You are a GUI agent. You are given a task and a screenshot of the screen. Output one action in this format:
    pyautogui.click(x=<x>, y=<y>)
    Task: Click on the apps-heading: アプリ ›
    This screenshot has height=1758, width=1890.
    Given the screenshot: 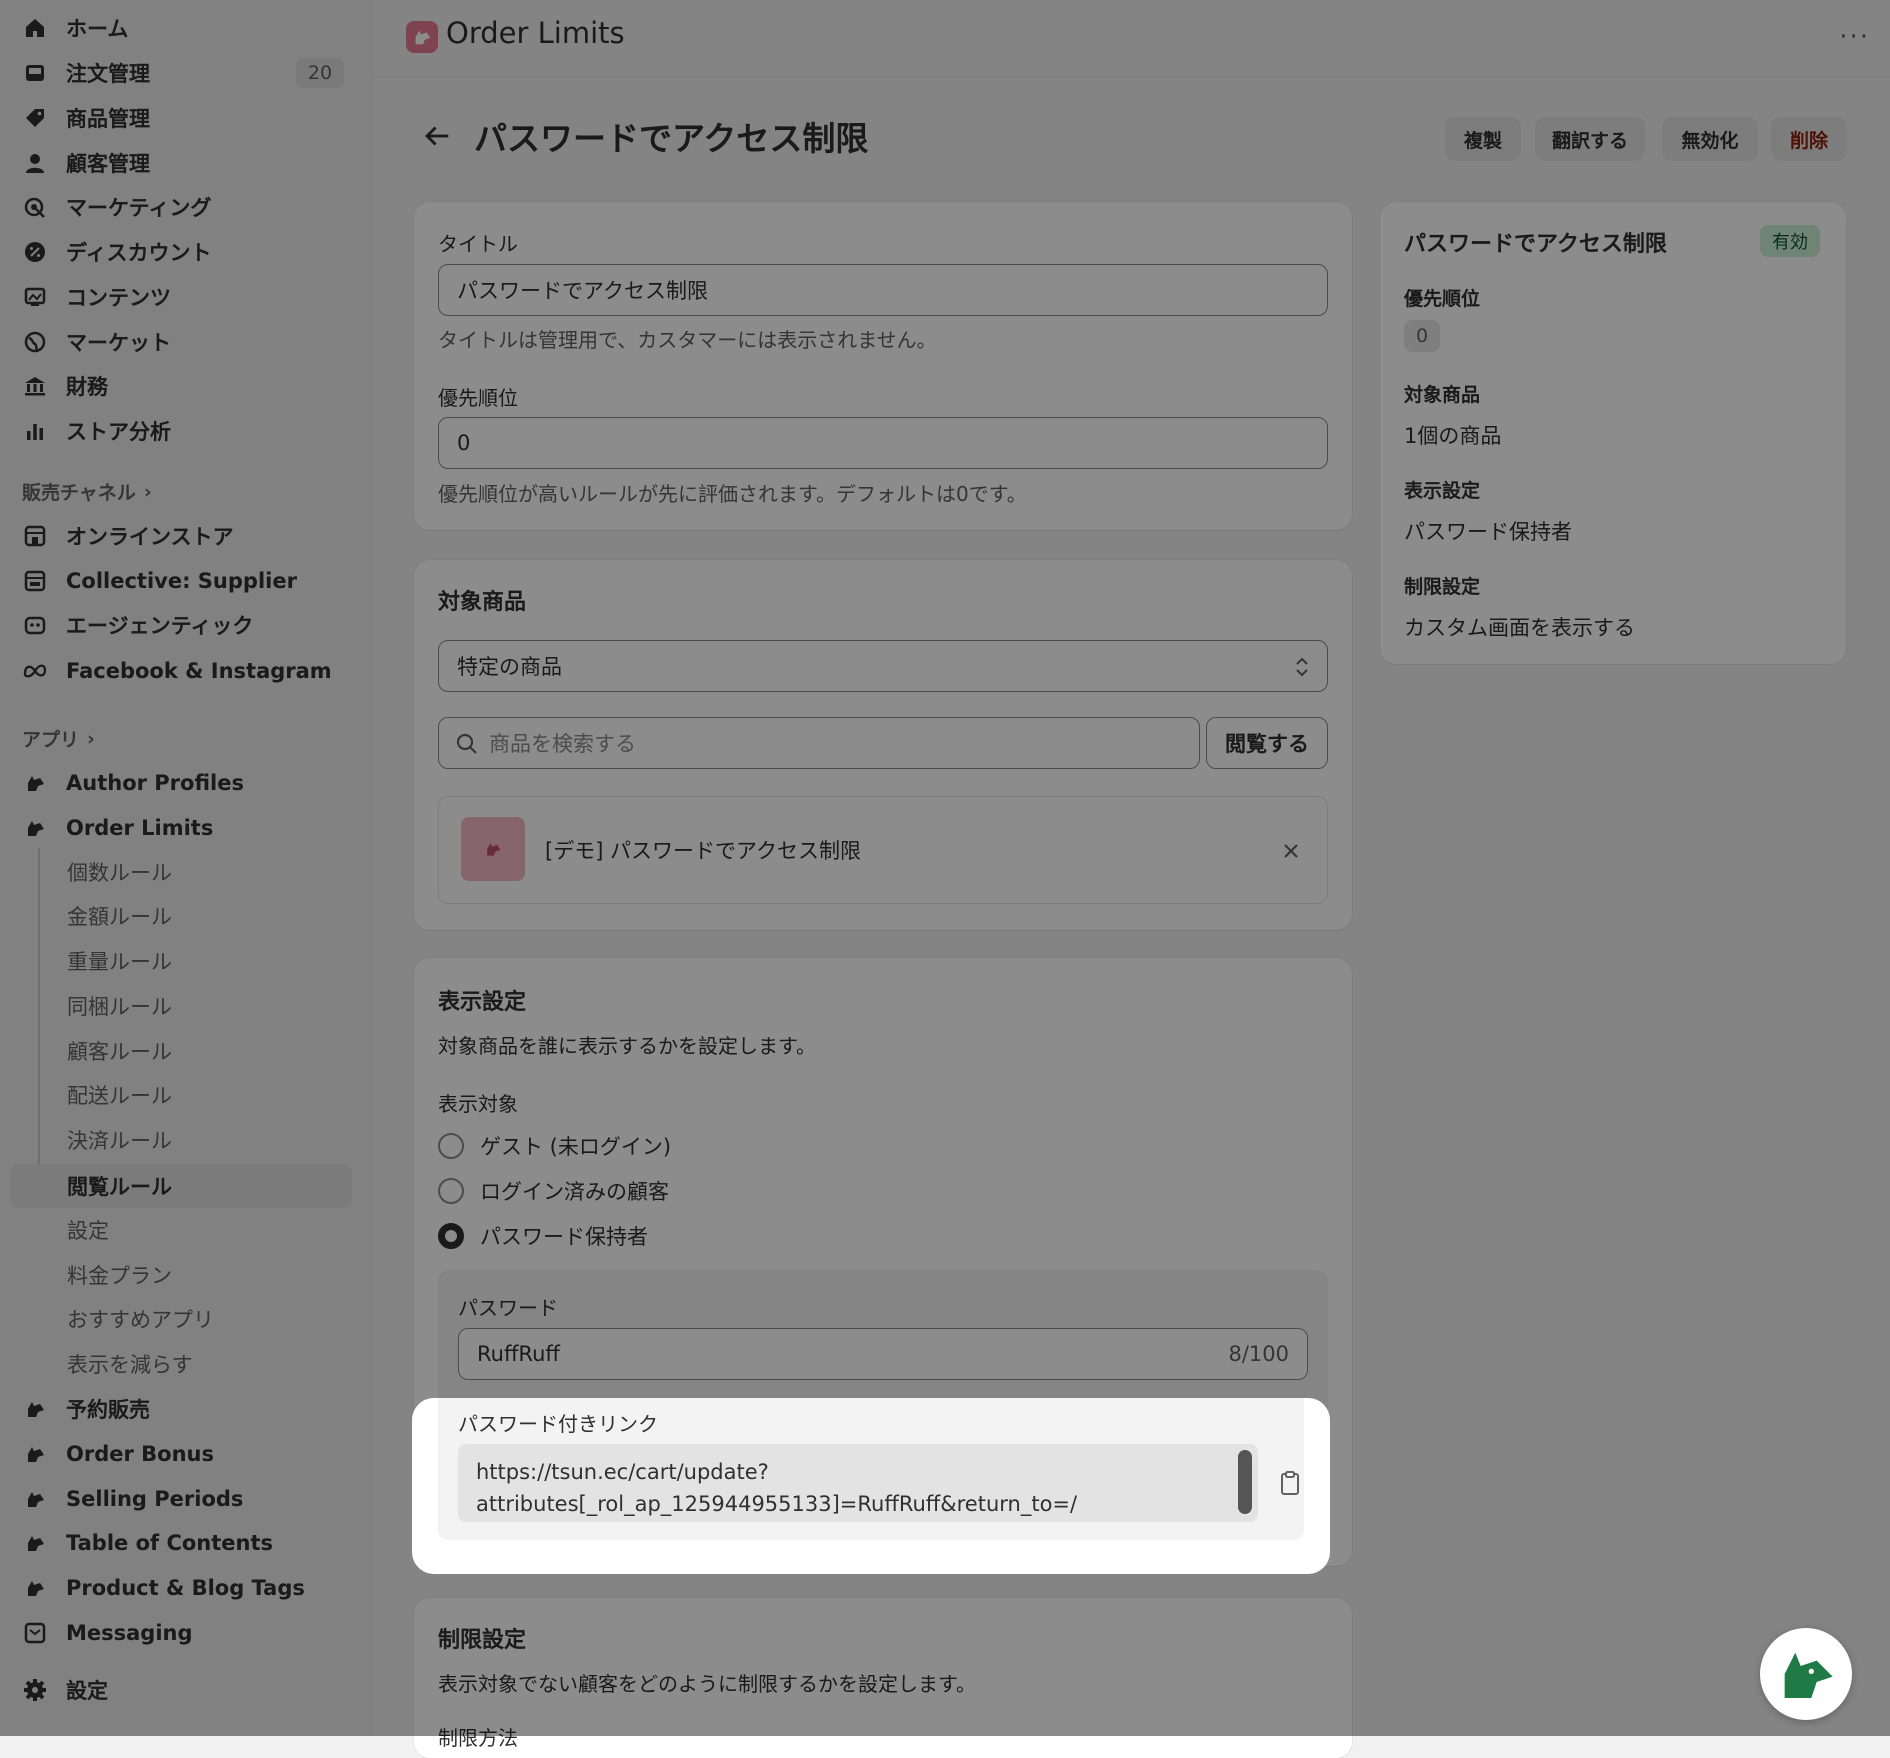 What is the action you would take?
    pyautogui.click(x=58, y=738)
    